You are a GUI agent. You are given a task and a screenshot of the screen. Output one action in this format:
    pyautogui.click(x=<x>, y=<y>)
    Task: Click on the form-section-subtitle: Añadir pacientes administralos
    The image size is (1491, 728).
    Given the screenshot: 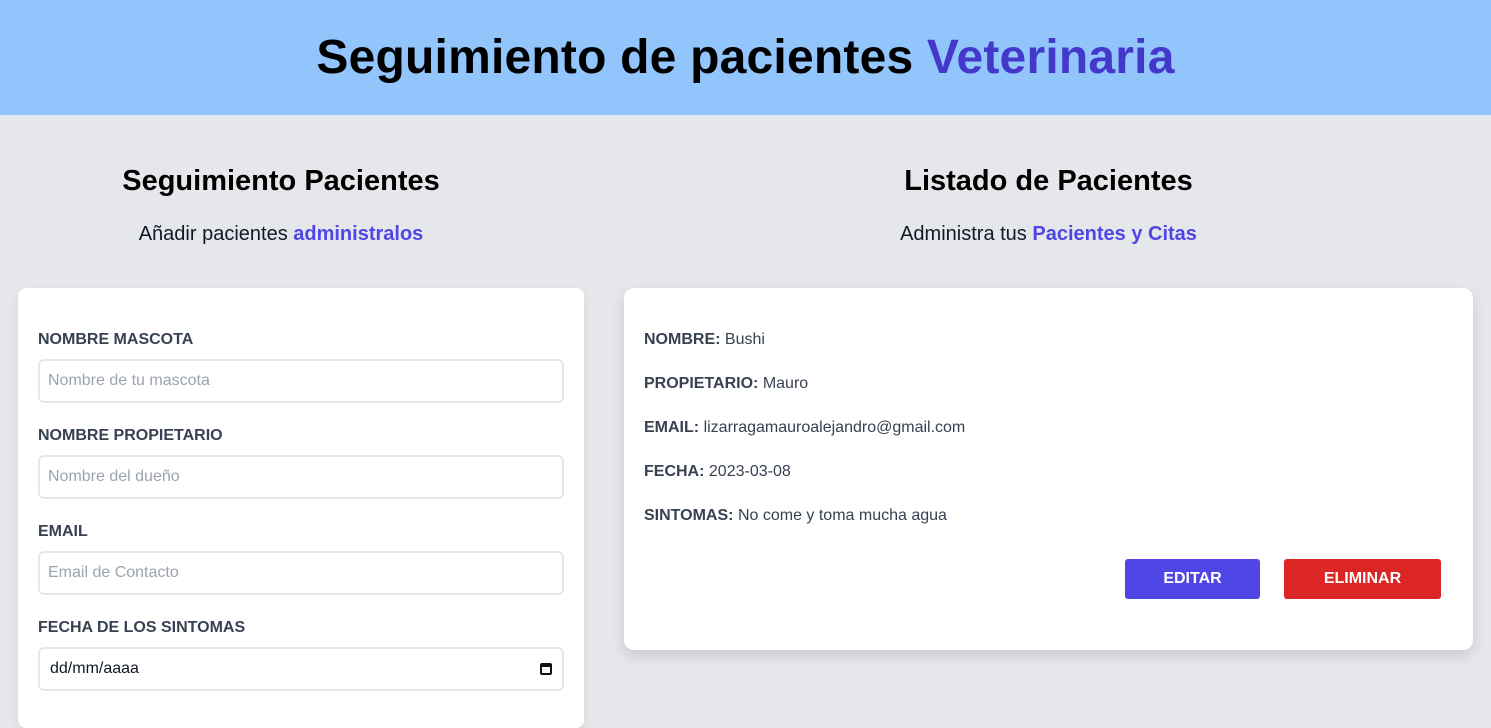 What is the action you would take?
    pyautogui.click(x=281, y=234)
    